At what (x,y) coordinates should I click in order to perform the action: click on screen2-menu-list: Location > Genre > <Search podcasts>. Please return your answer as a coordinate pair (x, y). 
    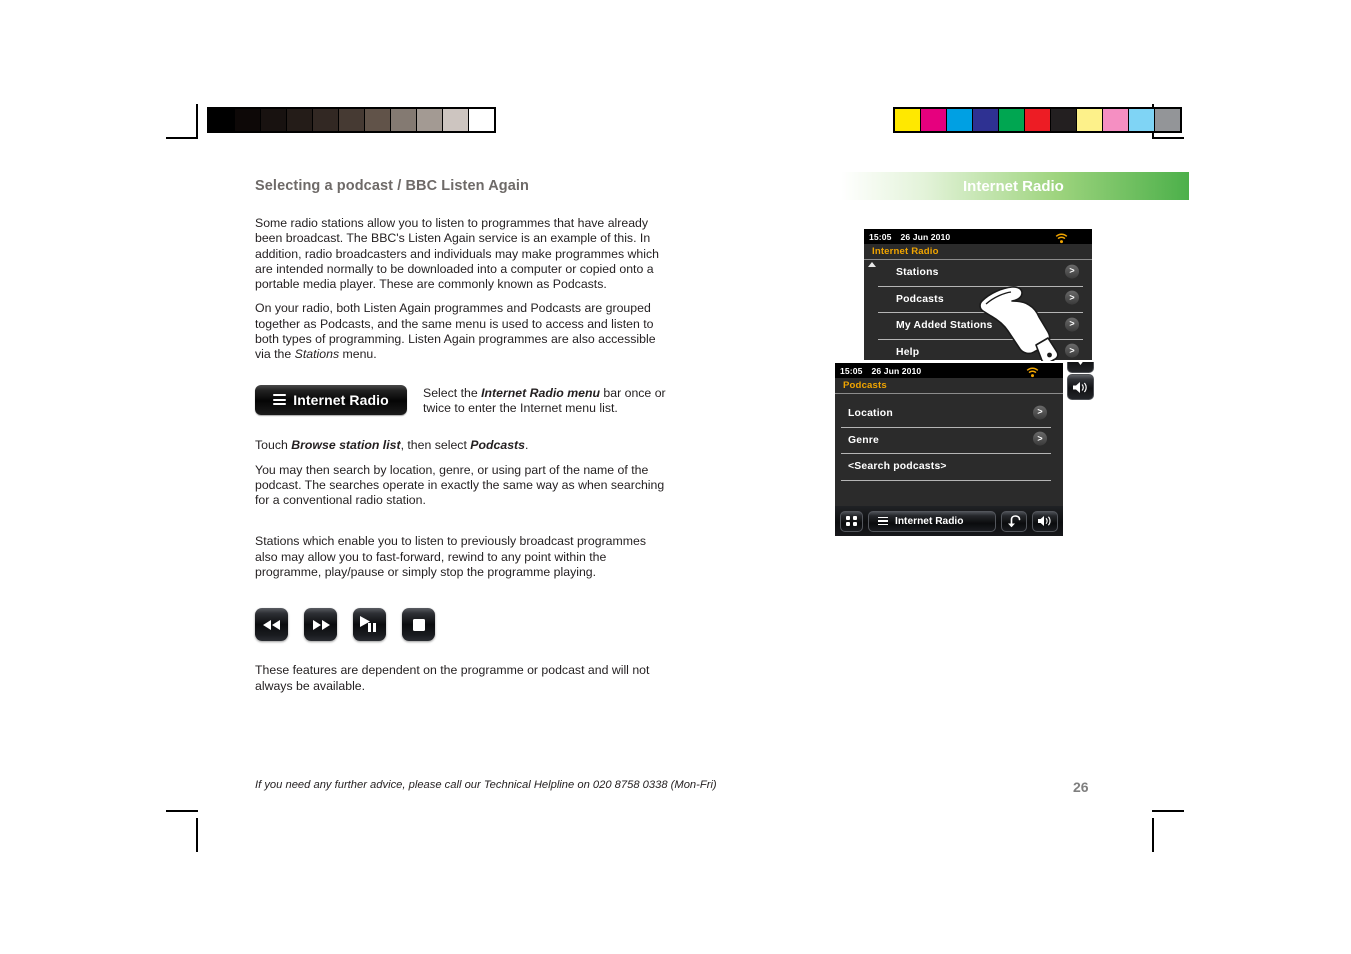
    Looking at the image, I should click on (949, 437).